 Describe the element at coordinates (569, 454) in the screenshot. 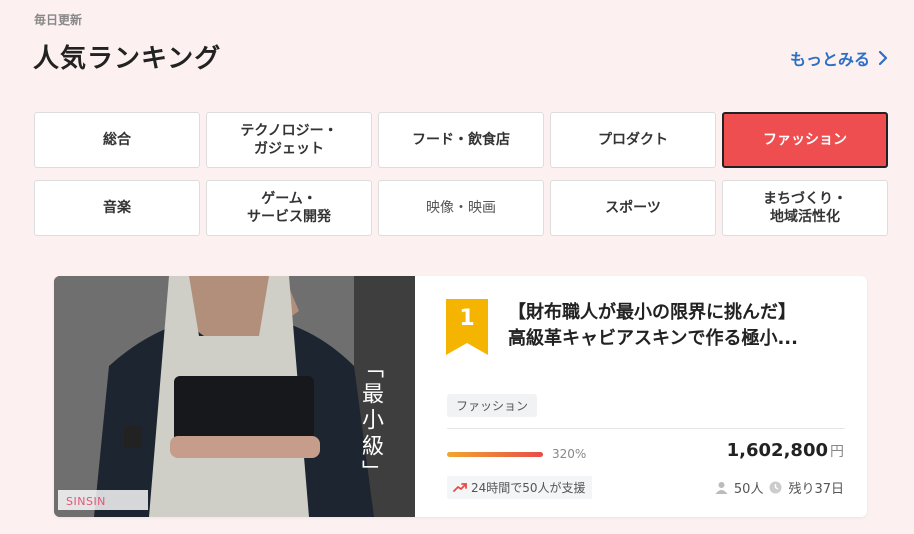

I see `funding-percent: 320%` at that location.